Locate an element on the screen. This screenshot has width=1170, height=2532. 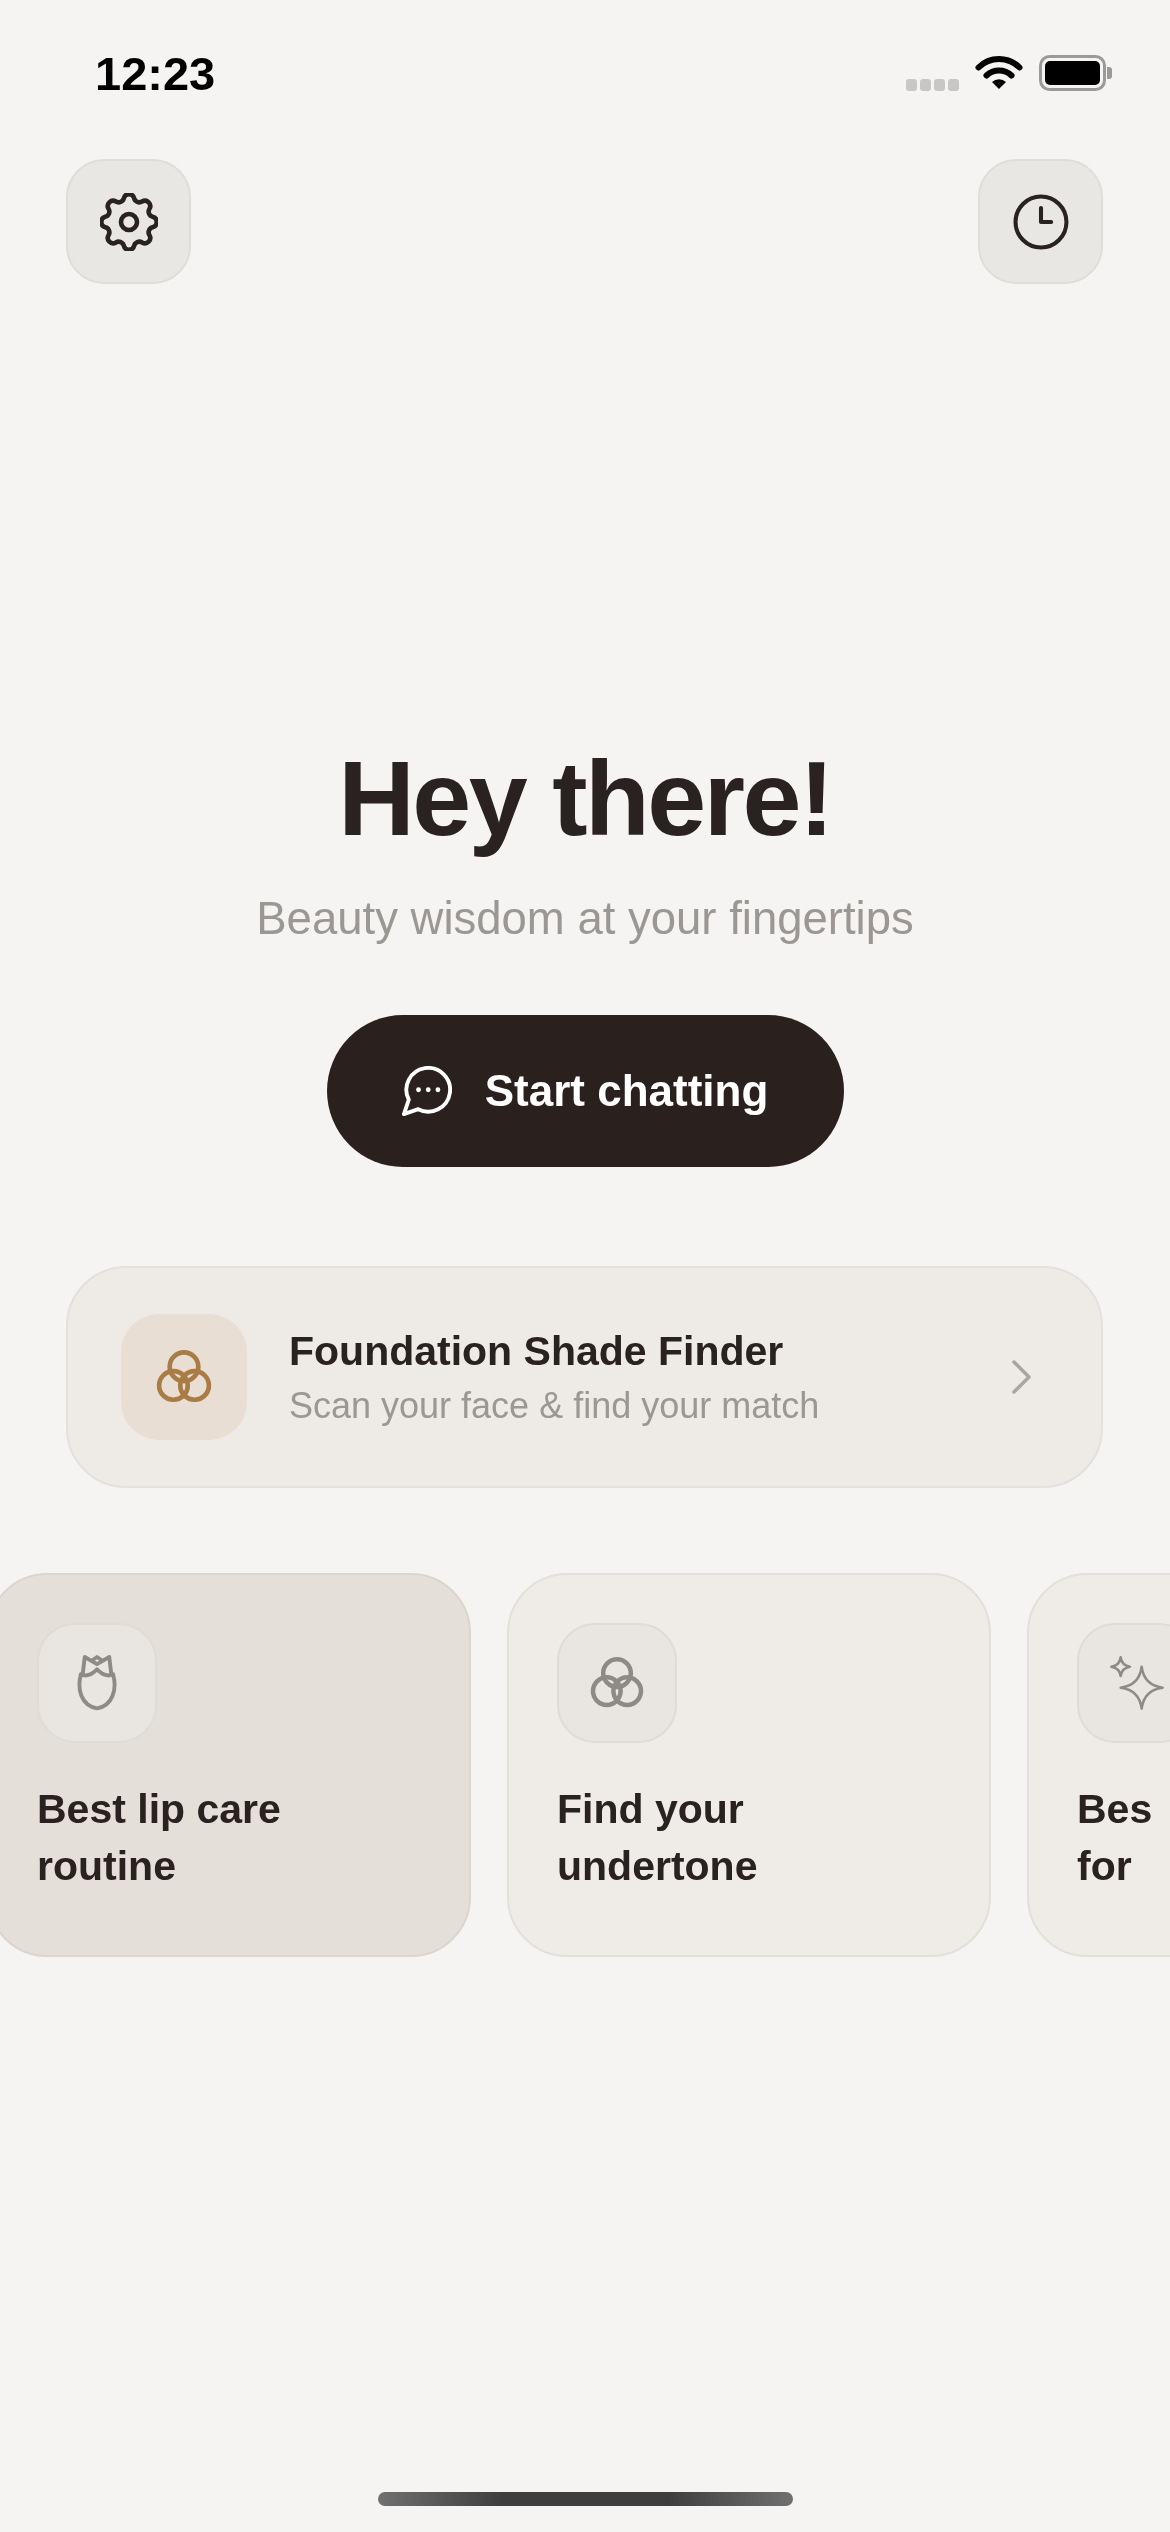
suggestion-title: Find your undertone is located at coordinates (658, 1838).